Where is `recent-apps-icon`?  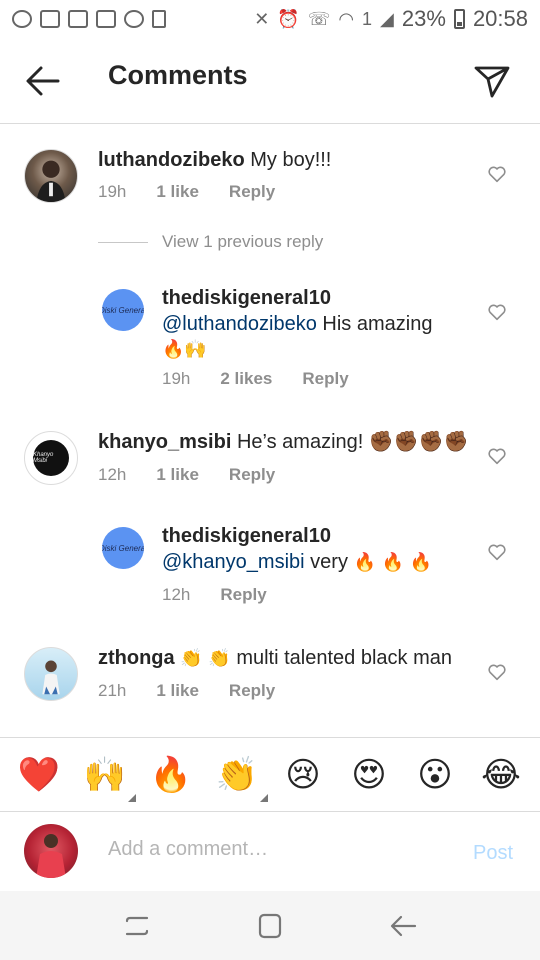 recent-apps-icon is located at coordinates (136, 925).